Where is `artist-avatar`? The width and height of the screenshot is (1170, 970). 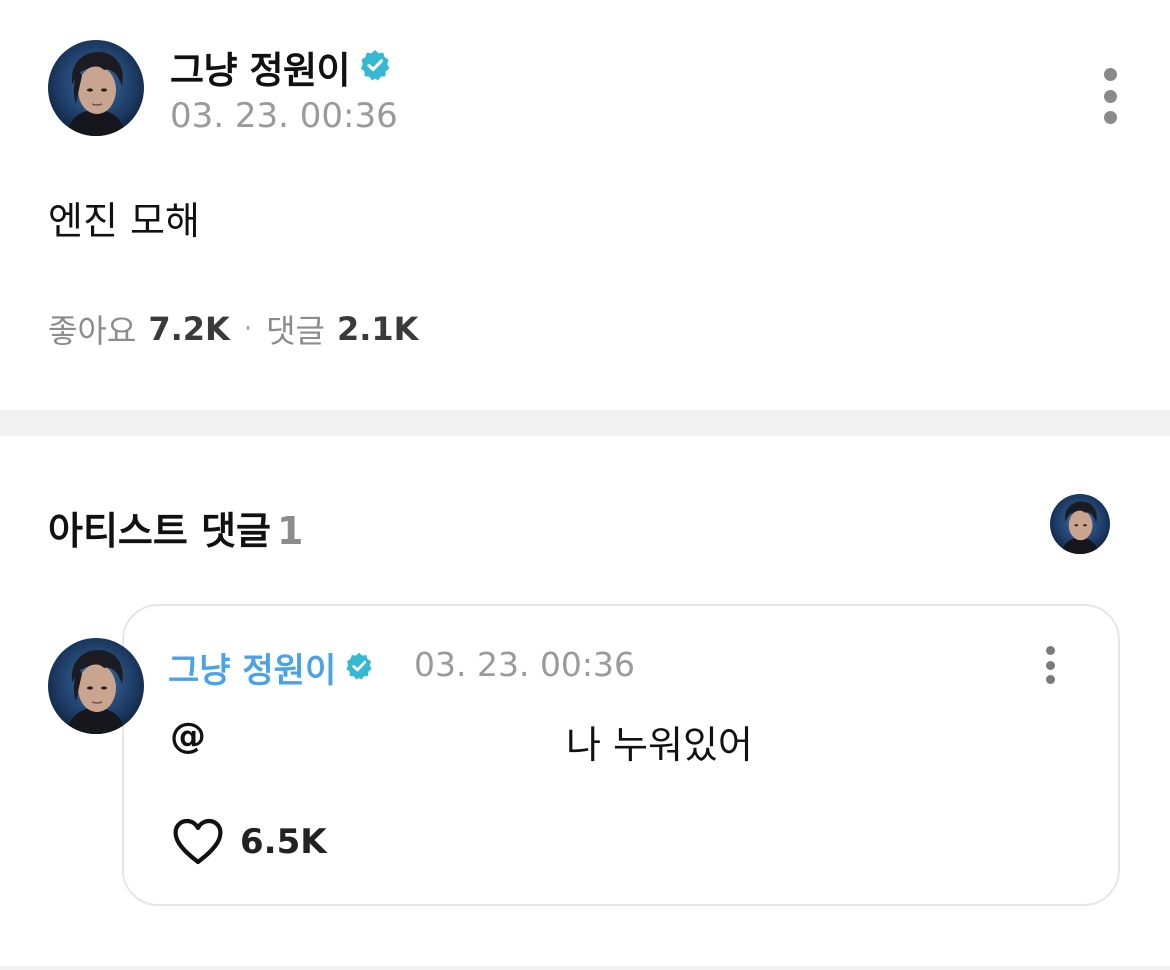
artist-avatar is located at coordinates (1080, 524).